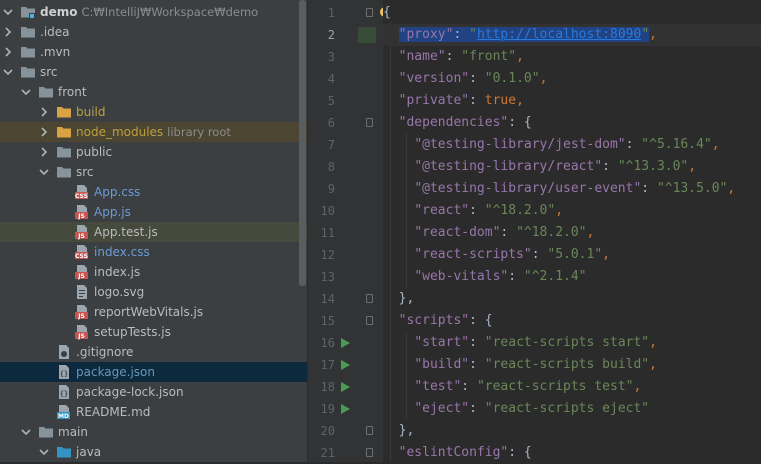 The image size is (761, 464). Describe the element at coordinates (153, 372) in the screenshot. I see `tree-item-package-json: {} package.json` at that location.